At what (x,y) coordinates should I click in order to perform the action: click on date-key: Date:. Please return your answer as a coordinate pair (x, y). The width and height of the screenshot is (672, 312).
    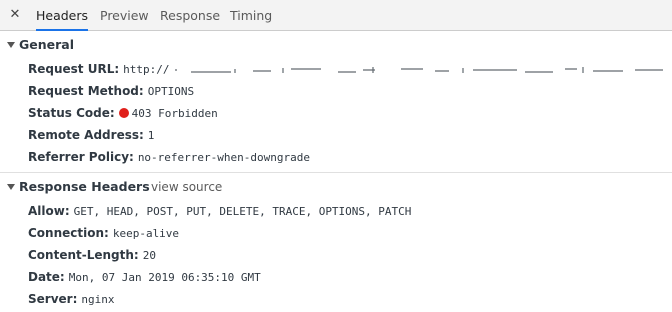
    Looking at the image, I should click on (46, 277).